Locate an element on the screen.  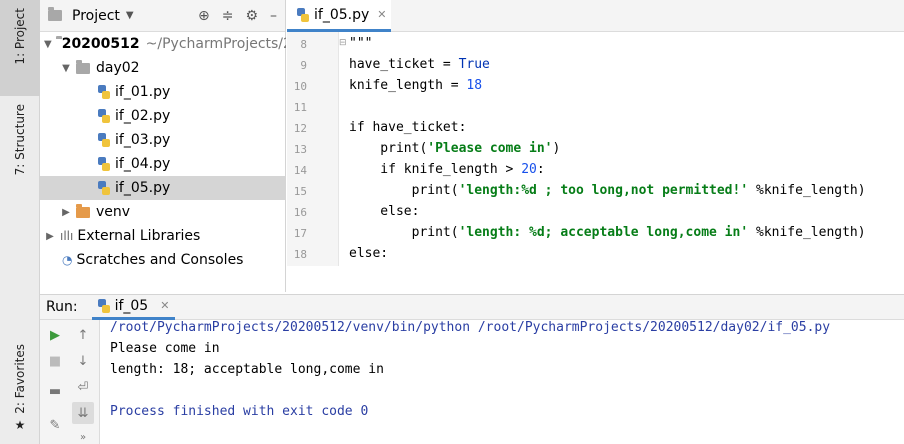
tree-row-project-root: ▼ 20200512 ~/PycharmProjects/2 is located at coordinates (163, 44).